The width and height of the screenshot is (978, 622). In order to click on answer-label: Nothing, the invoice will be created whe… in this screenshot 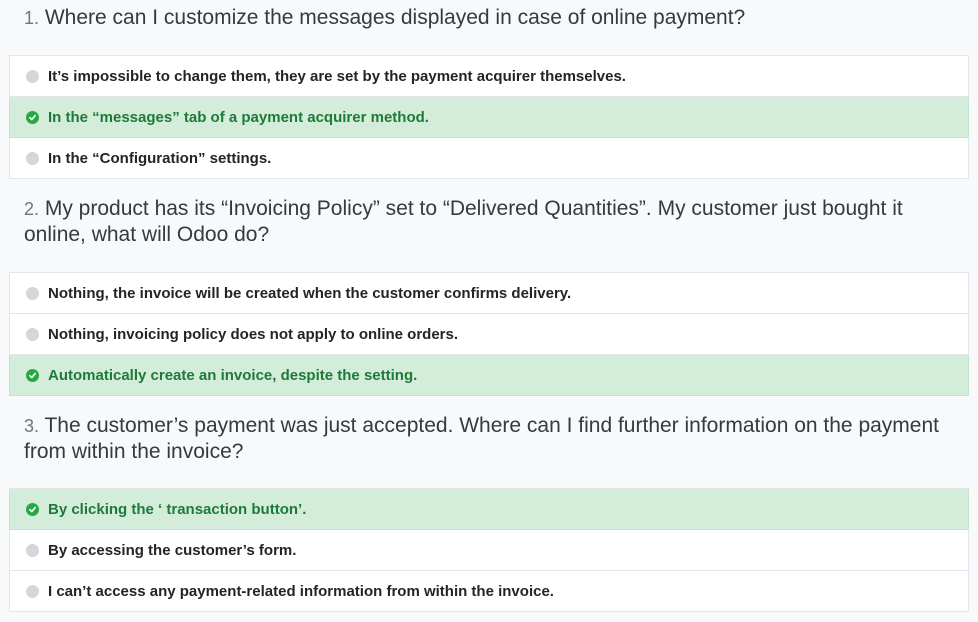, I will do `click(310, 293)`.